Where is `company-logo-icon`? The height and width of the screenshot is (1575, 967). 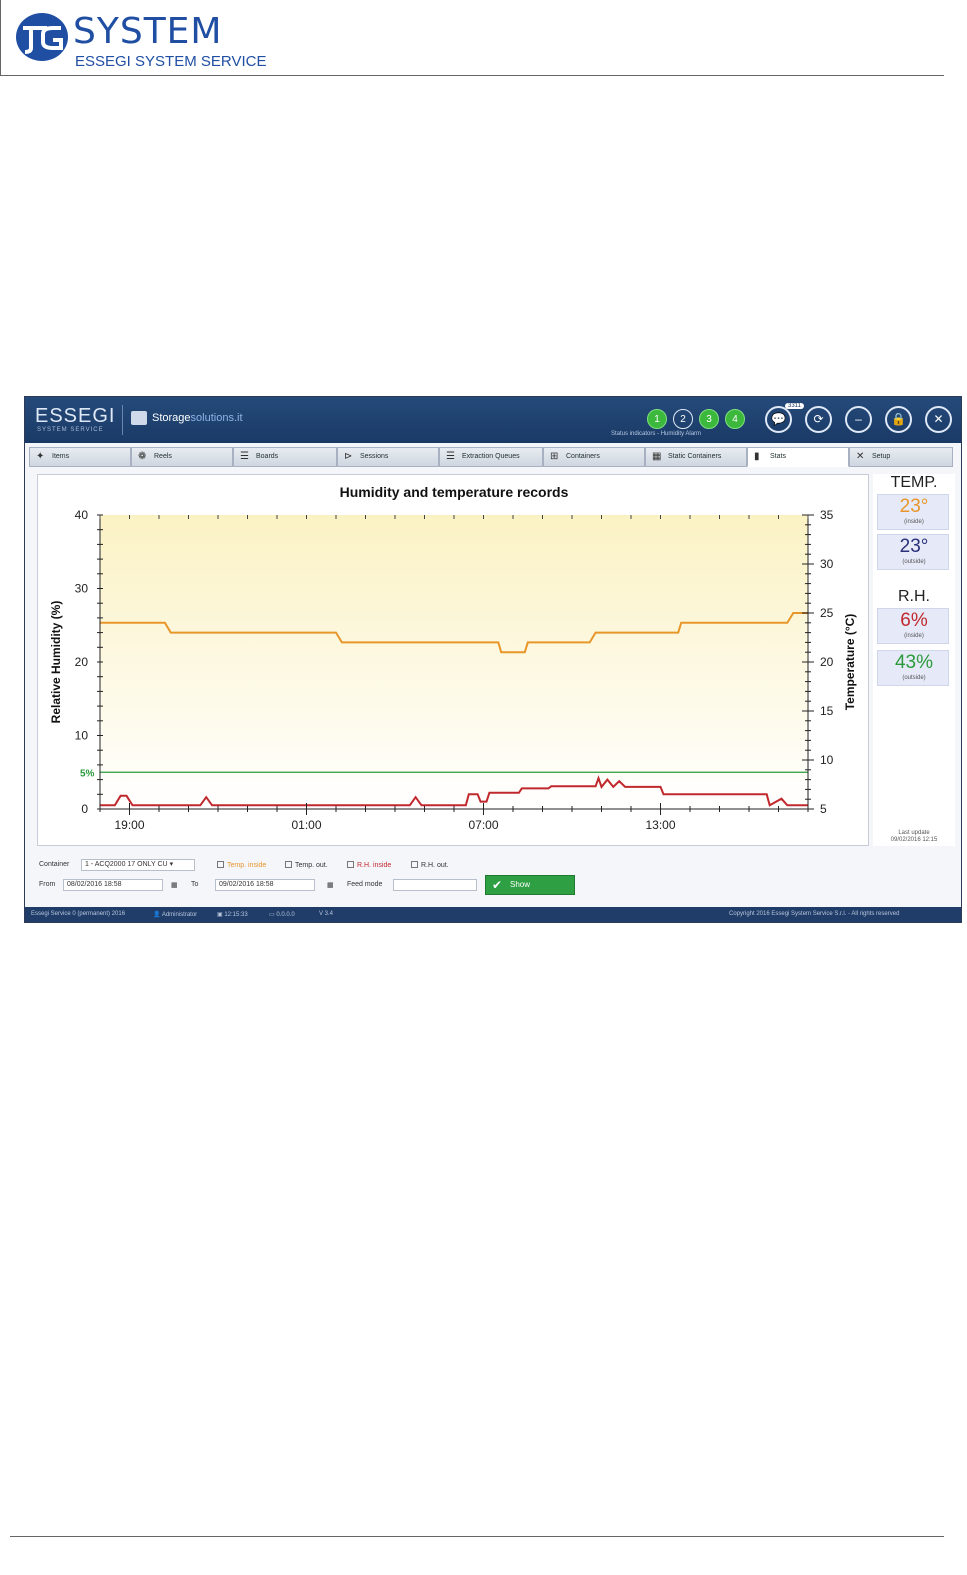
company-logo-icon is located at coordinates (42, 37).